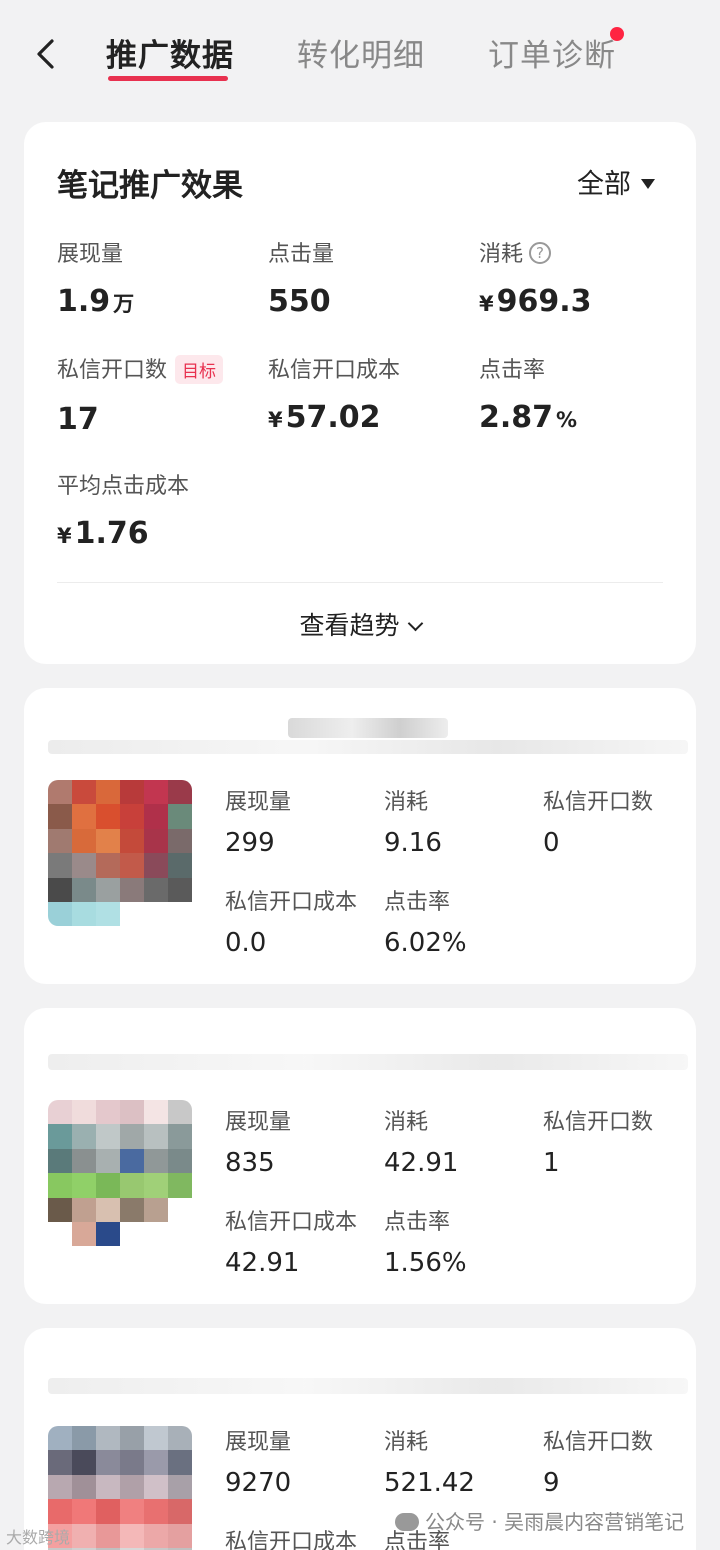  Describe the element at coordinates (579, 277) in the screenshot. I see `metric-spend: 消耗? ¥969.3` at that location.